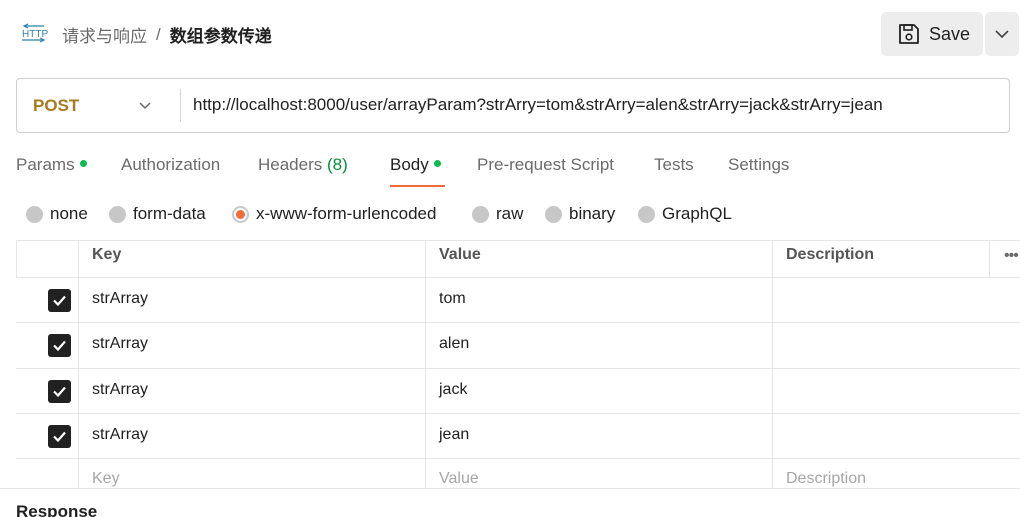 The width and height of the screenshot is (1020, 517). I want to click on request-header: HTTP 请求与响应 / 数组参数传递 Save, so click(510, 33).